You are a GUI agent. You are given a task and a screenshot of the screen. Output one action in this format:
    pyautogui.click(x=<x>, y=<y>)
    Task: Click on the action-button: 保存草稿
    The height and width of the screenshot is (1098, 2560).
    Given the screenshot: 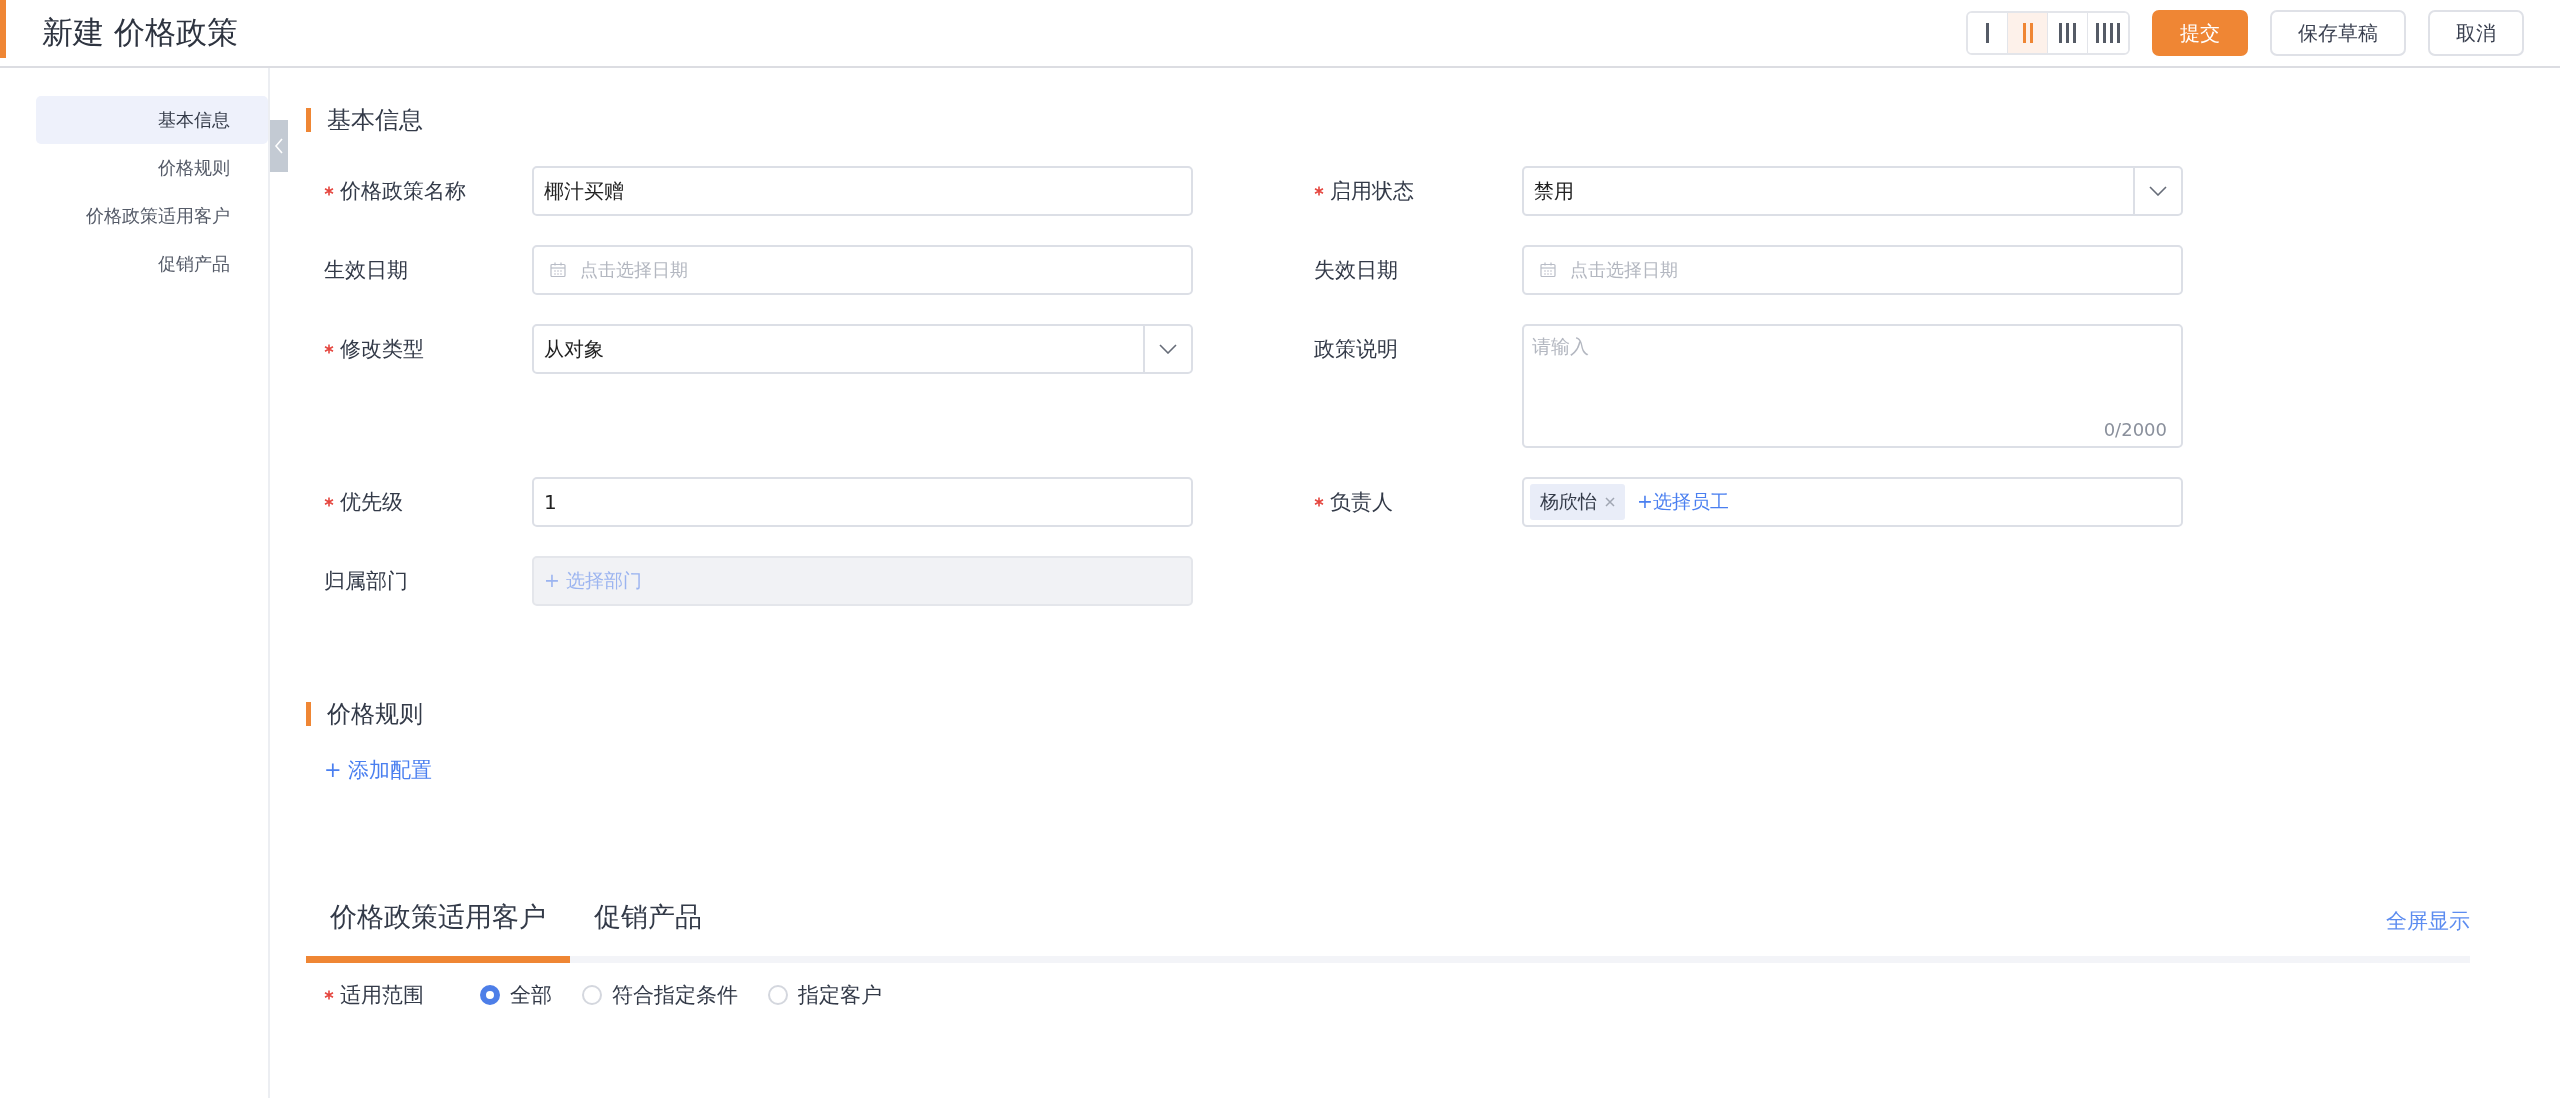 What is the action you would take?
    pyautogui.click(x=2338, y=33)
    